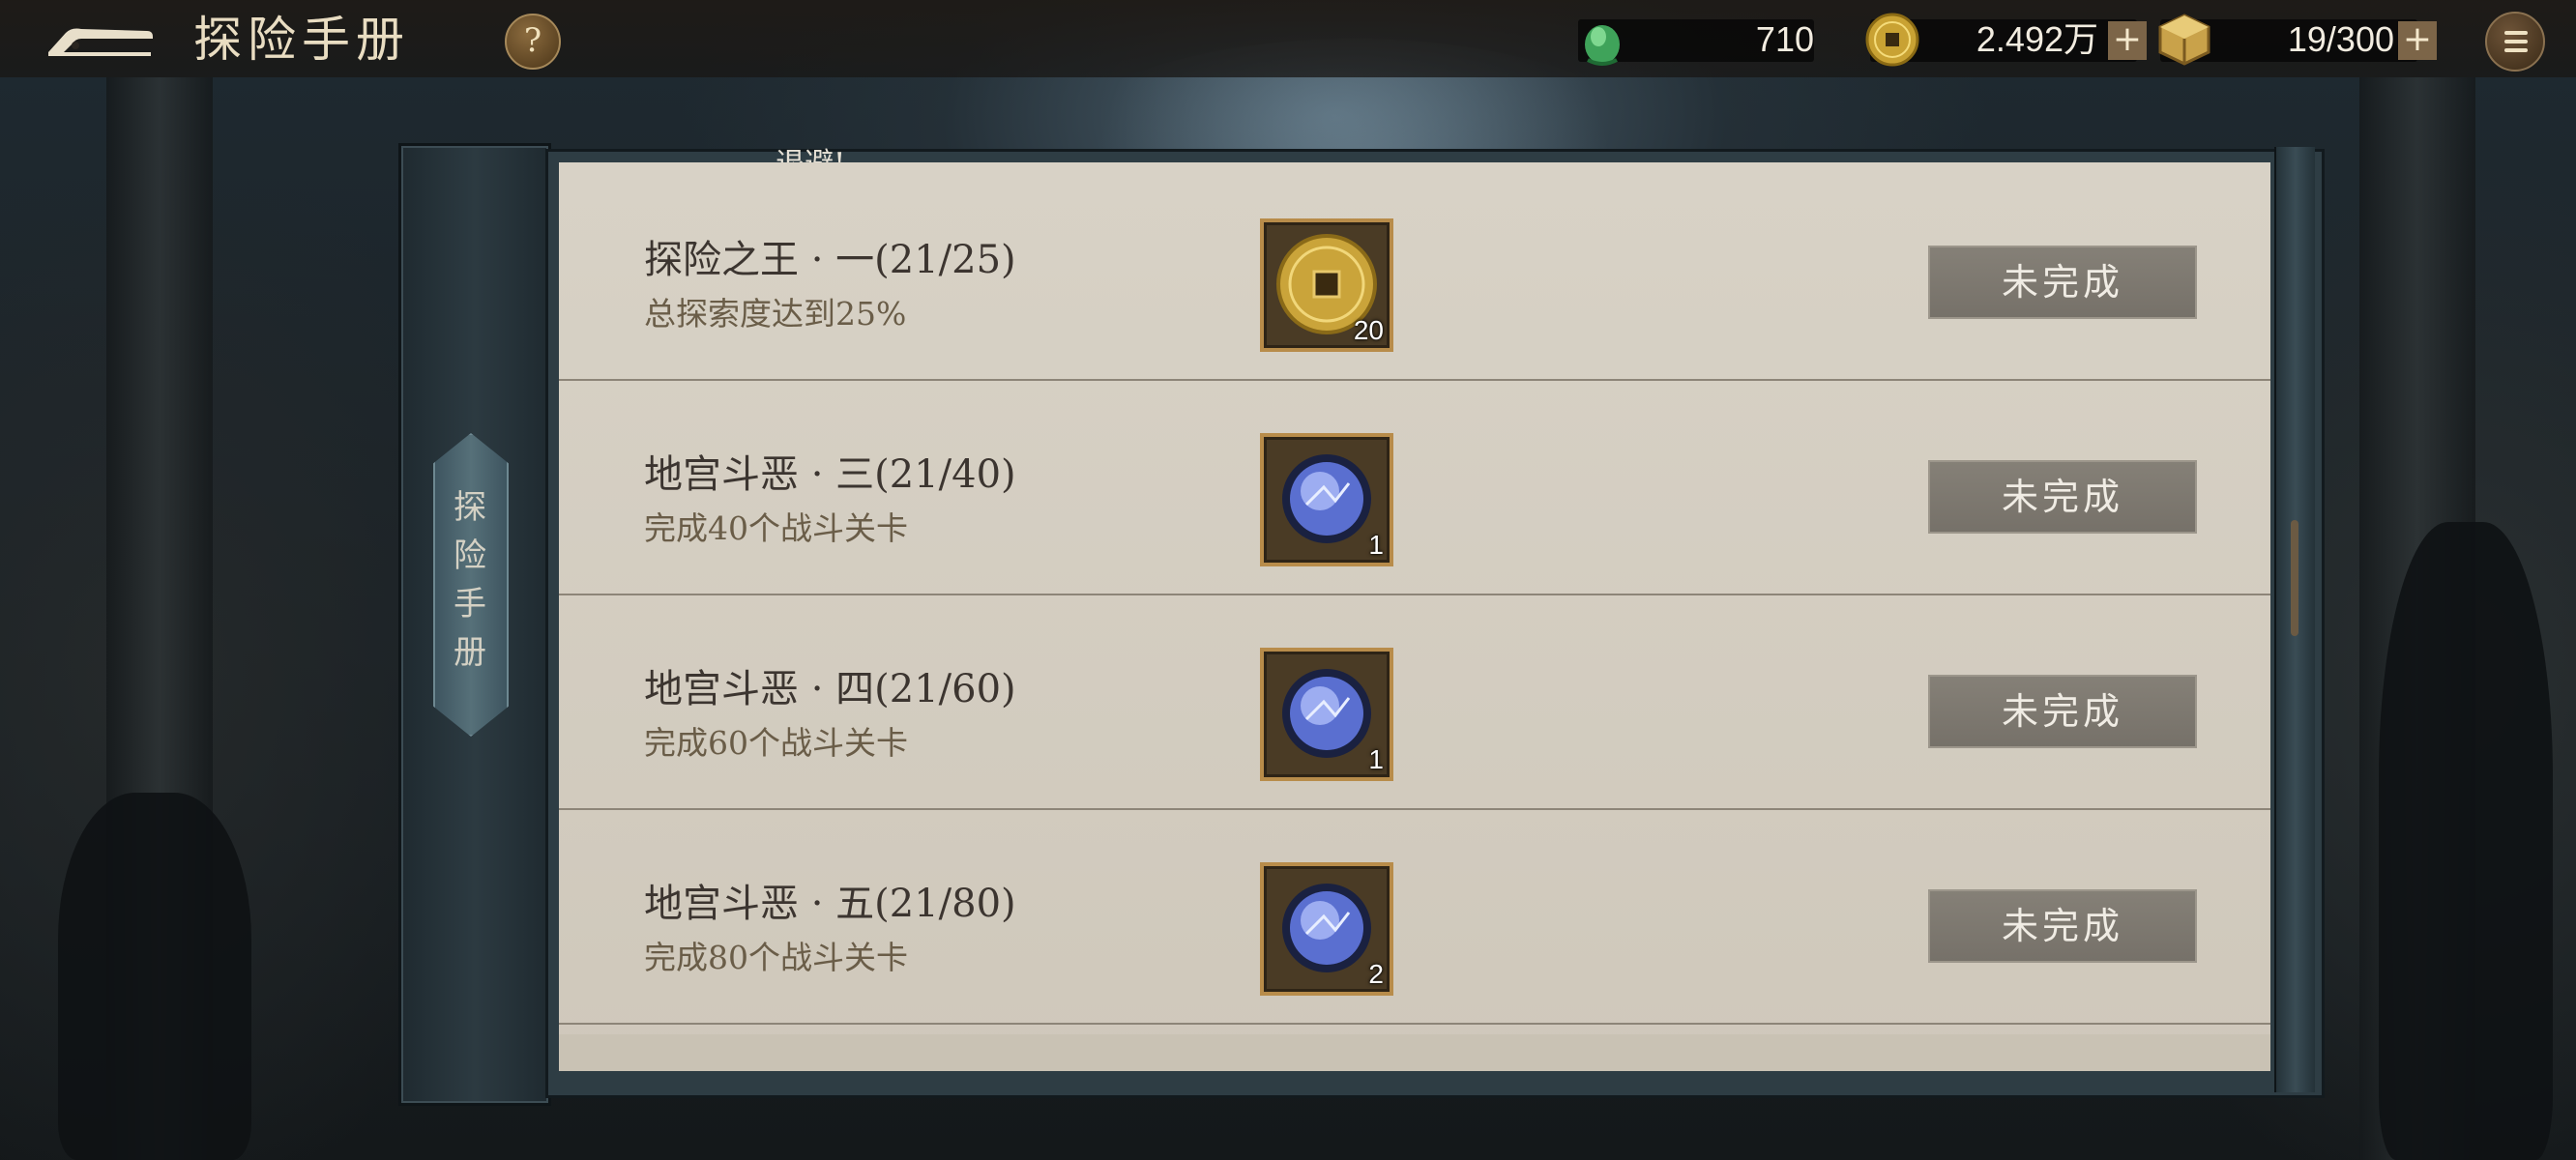  What do you see at coordinates (1414, 487) in the screenshot?
I see `list-item: 地宫斗恶 · 三(21/40) 完成40个战斗关卡 1 未完成` at bounding box center [1414, 487].